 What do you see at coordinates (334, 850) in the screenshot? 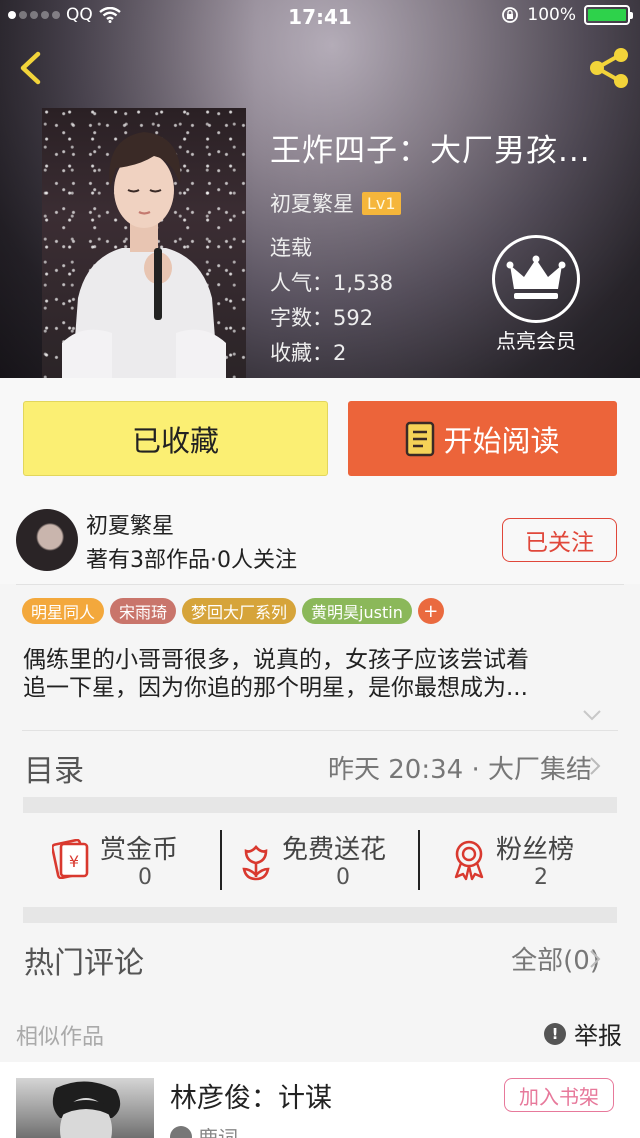
I see `send-flower-label: 免费送花` at bounding box center [334, 850].